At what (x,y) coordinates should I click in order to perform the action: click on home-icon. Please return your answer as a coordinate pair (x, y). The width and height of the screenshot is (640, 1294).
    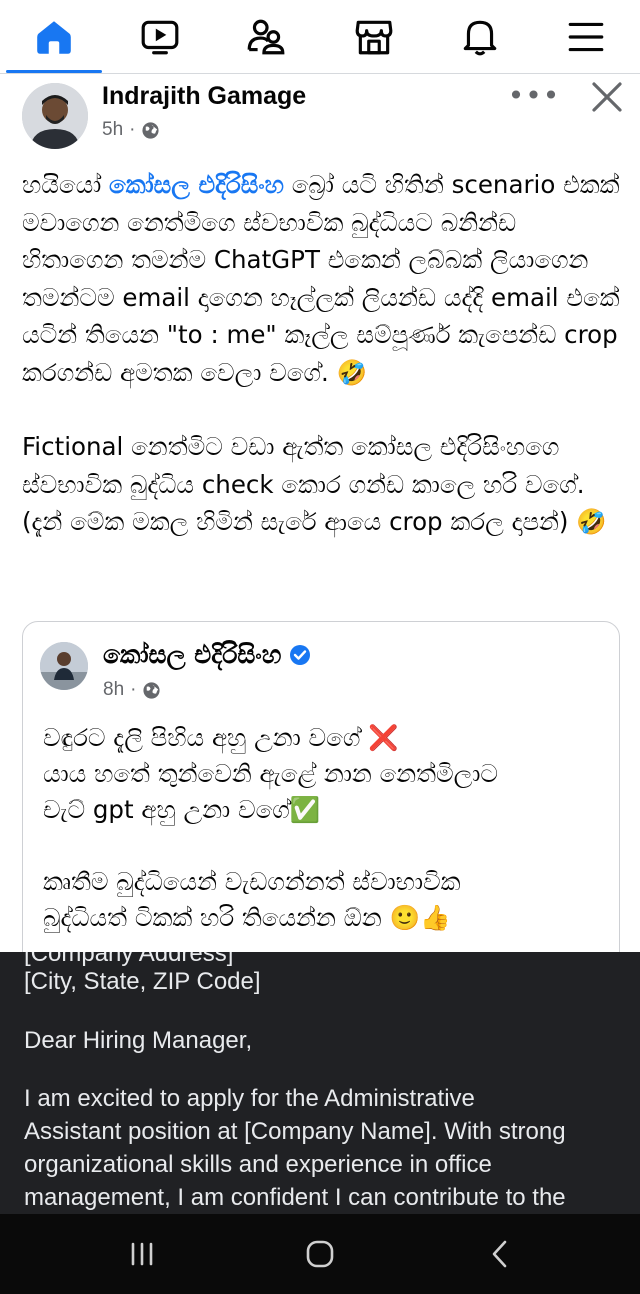
    Looking at the image, I should click on (54, 37).